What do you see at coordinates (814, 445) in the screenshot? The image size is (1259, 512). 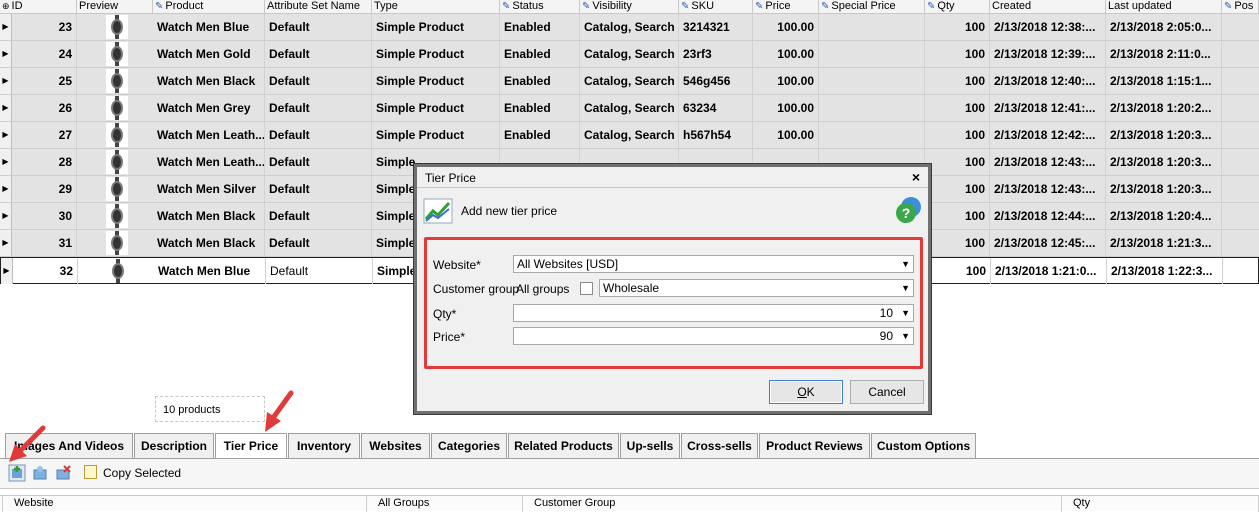 I see `tab-product-reviews: Product Reviews` at bounding box center [814, 445].